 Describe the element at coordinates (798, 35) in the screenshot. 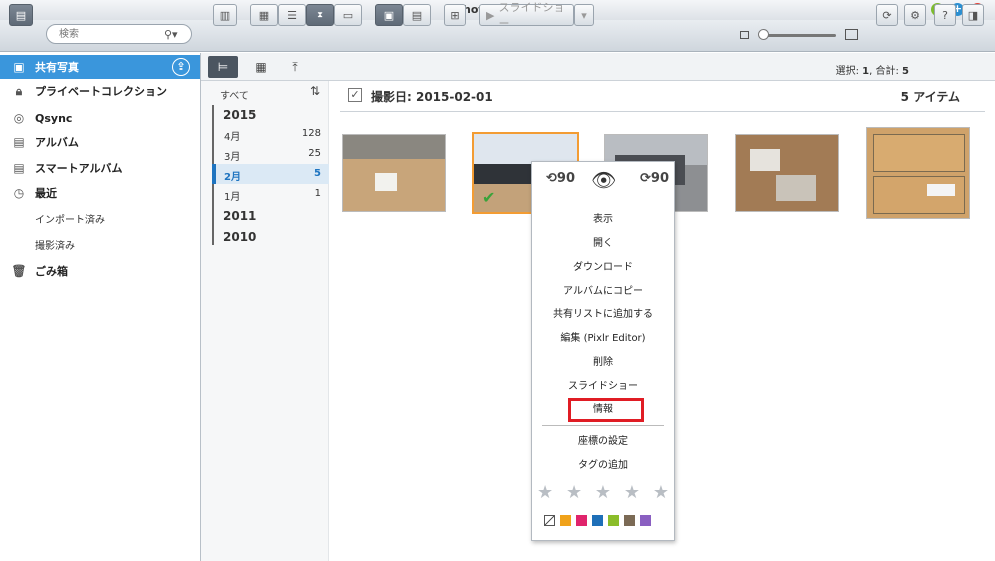

I see `zoom-slider` at that location.